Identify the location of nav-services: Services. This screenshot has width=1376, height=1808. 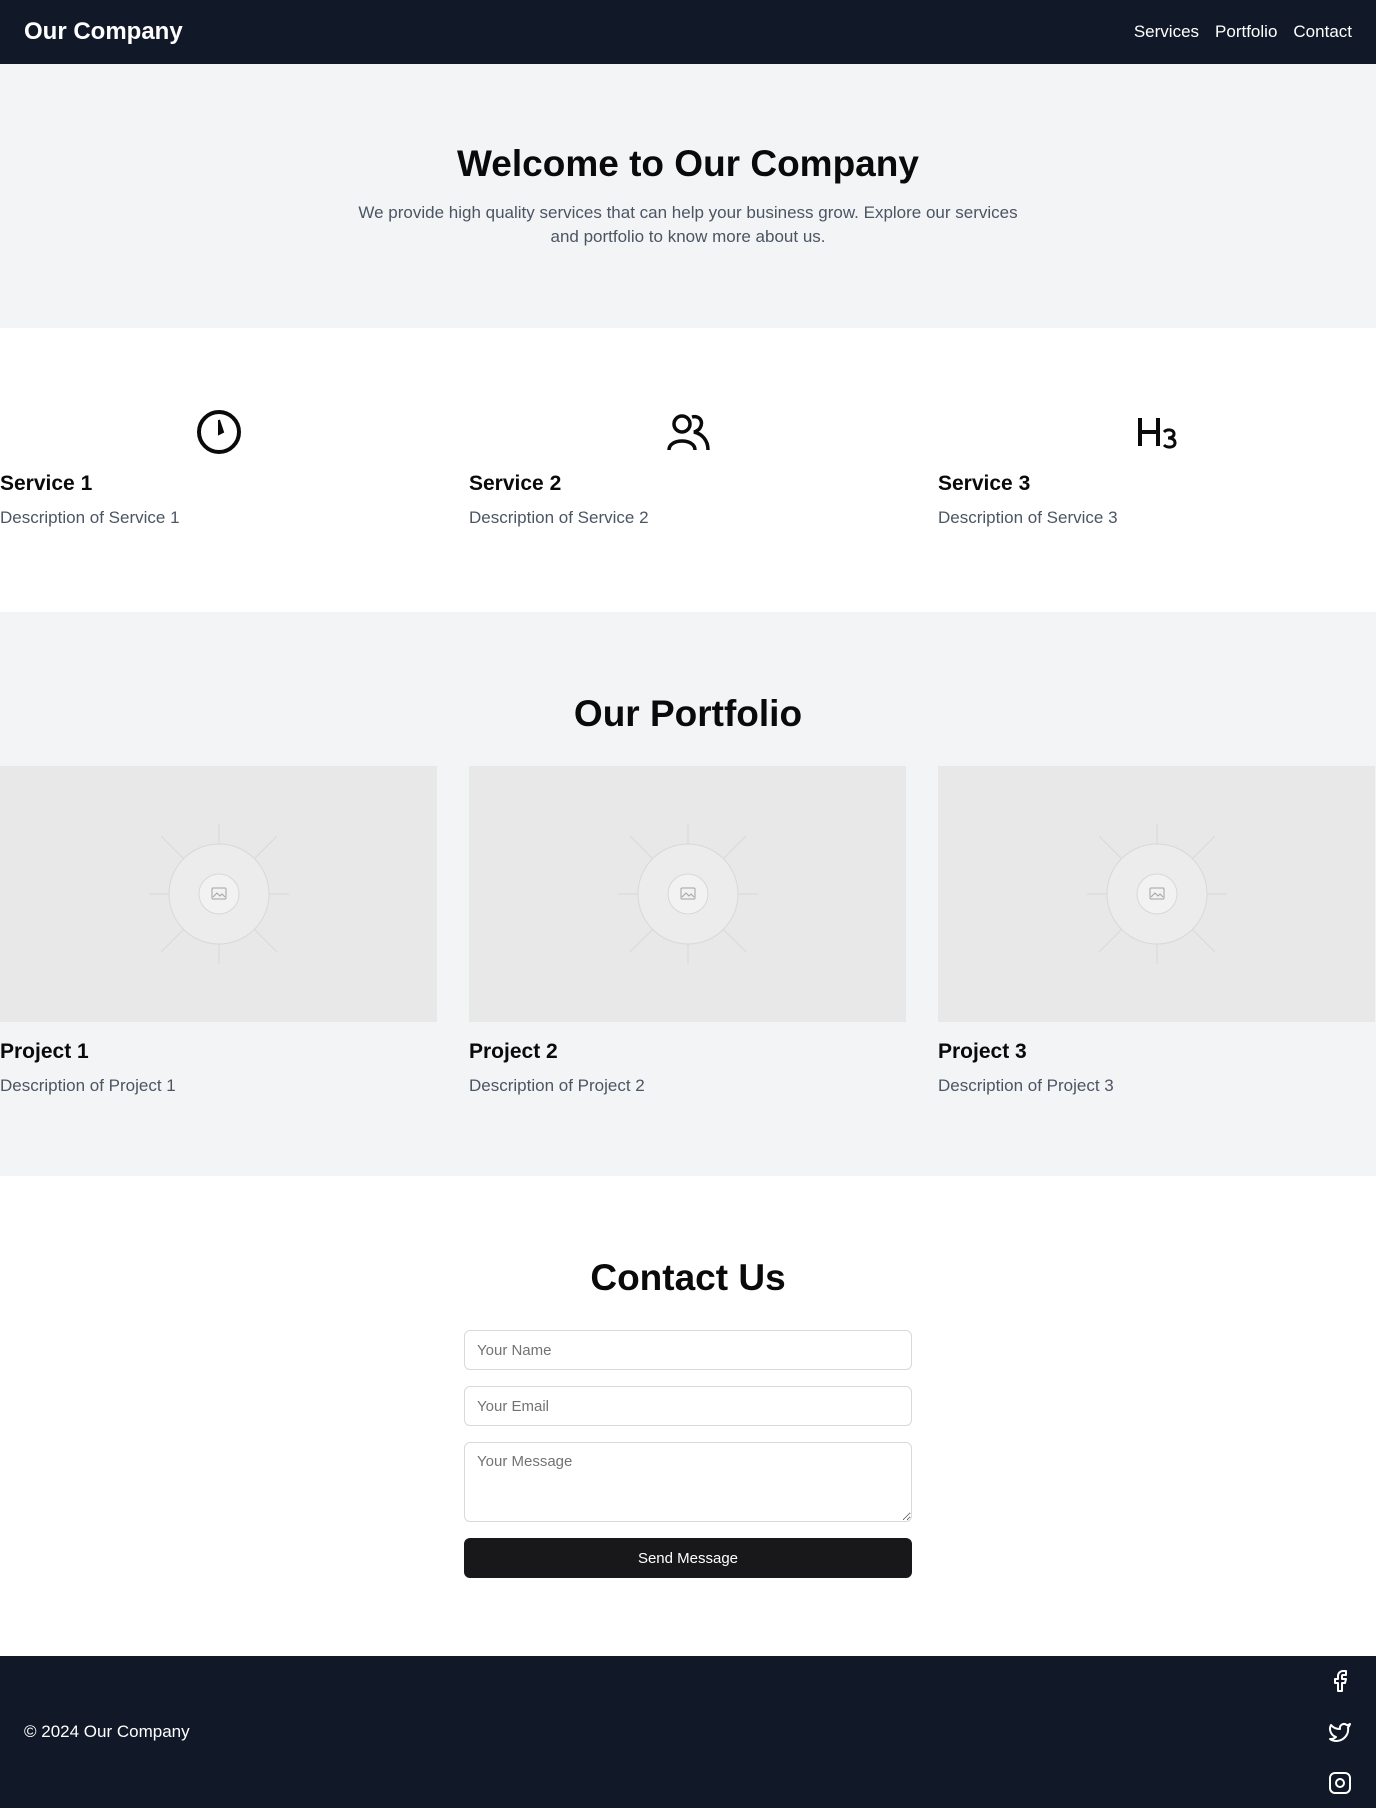
(1166, 32).